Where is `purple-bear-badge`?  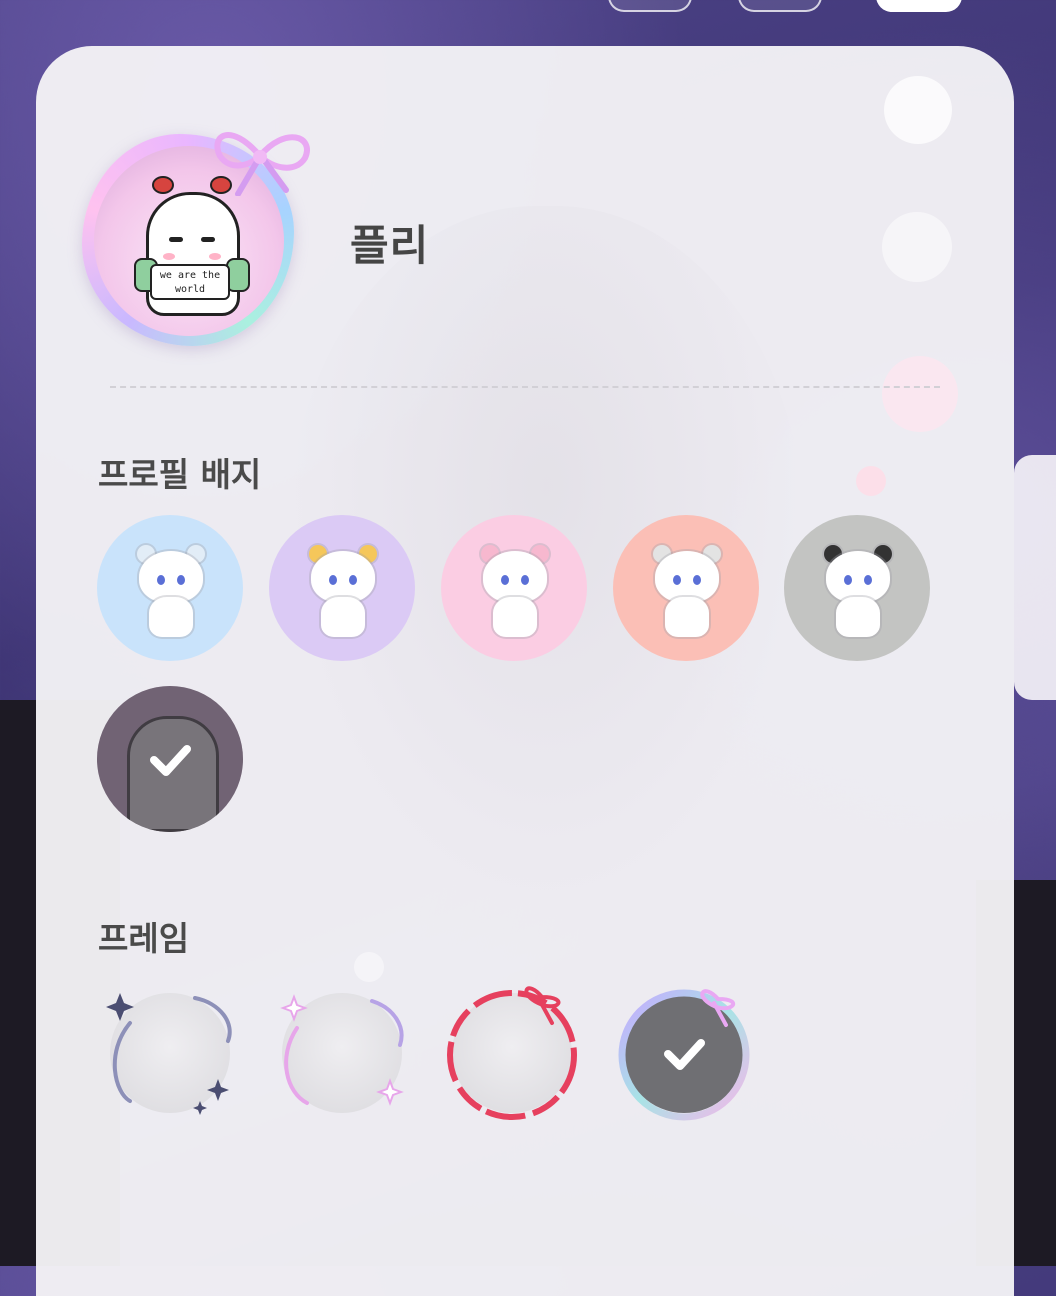
purple-bear-badge is located at coordinates (342, 588).